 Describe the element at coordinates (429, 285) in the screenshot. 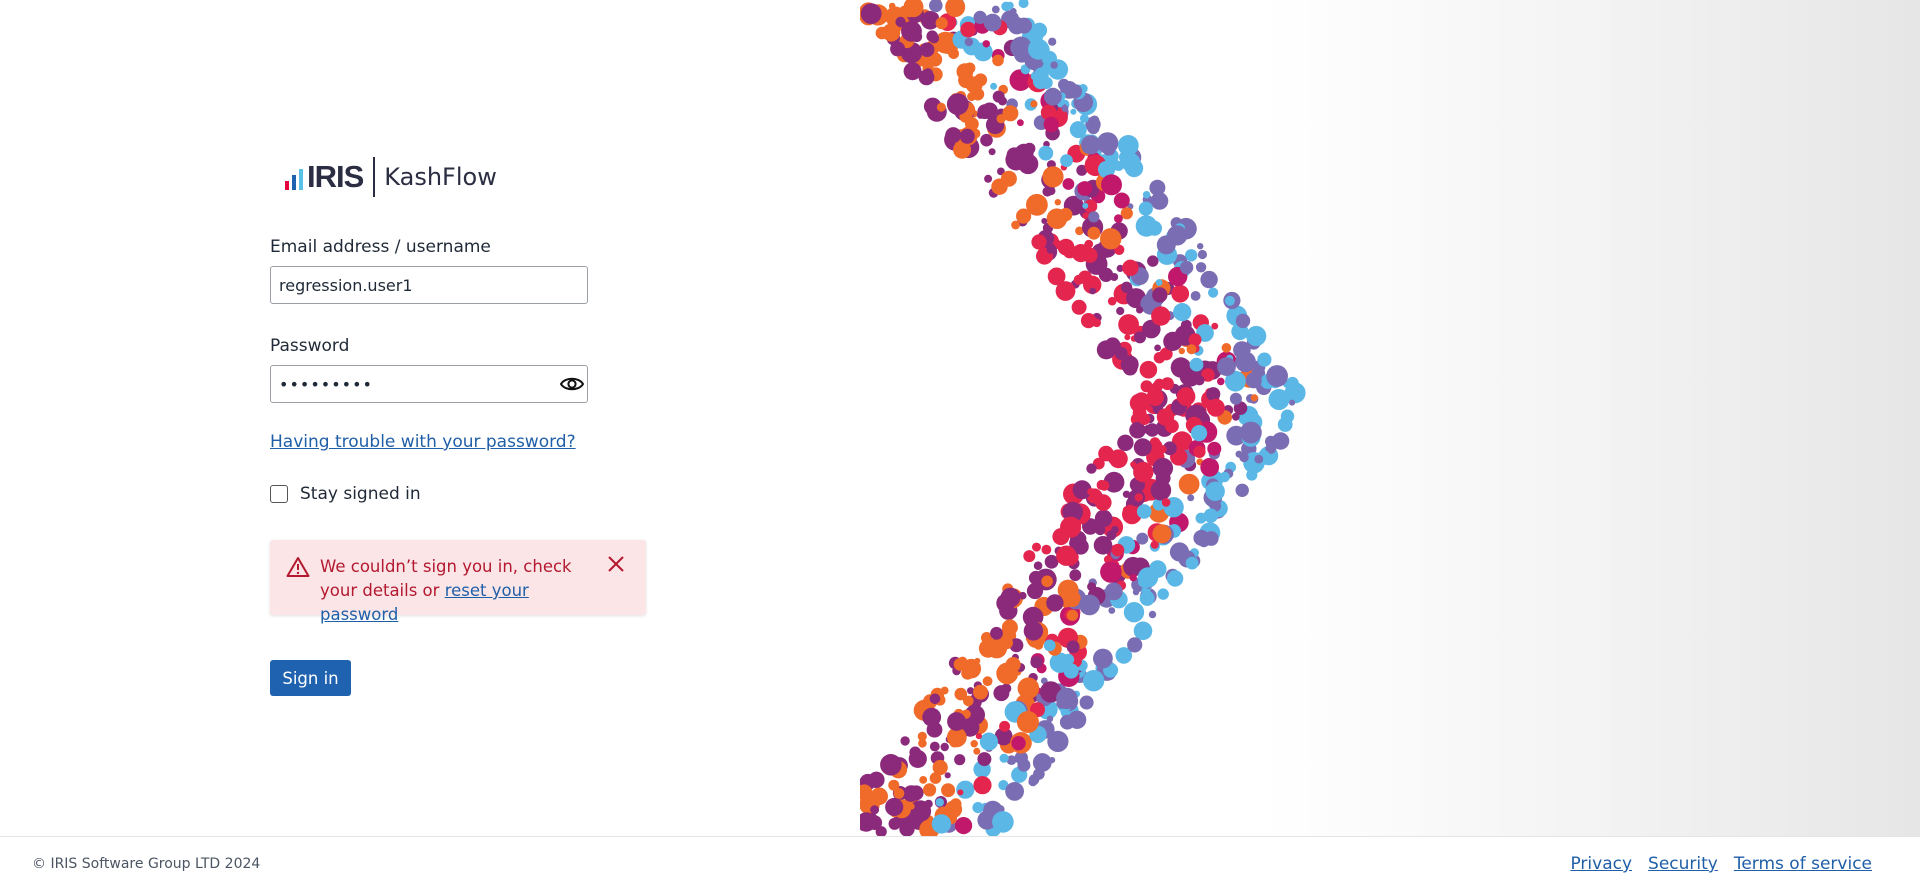

I see `email-field` at that location.